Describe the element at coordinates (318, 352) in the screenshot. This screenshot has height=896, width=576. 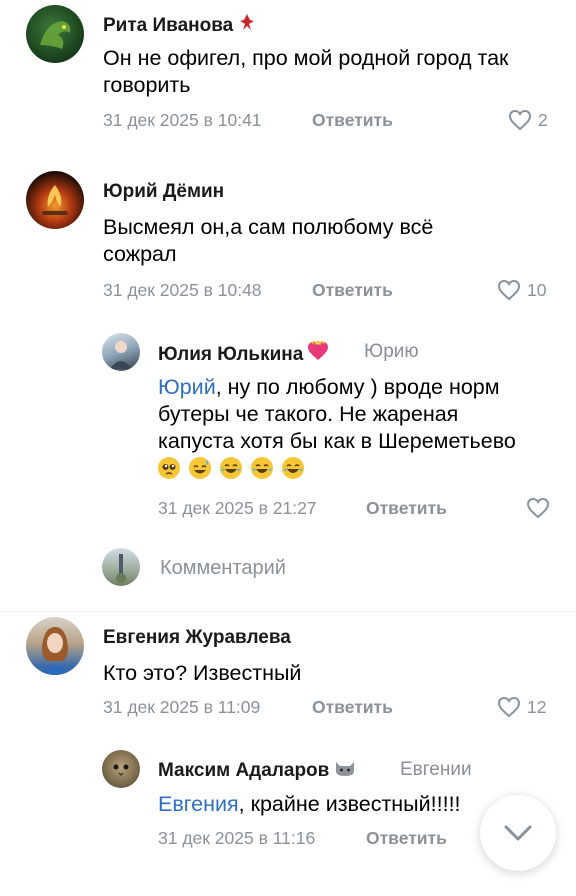
I see `heart-badge-icon` at that location.